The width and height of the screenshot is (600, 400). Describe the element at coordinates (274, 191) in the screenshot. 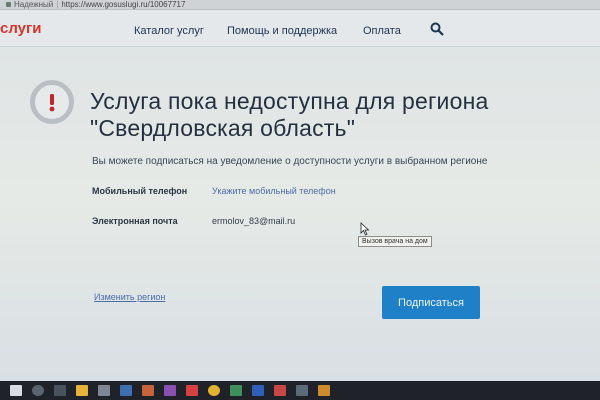

I see `phone-field: Укажите мобильный телефон` at that location.